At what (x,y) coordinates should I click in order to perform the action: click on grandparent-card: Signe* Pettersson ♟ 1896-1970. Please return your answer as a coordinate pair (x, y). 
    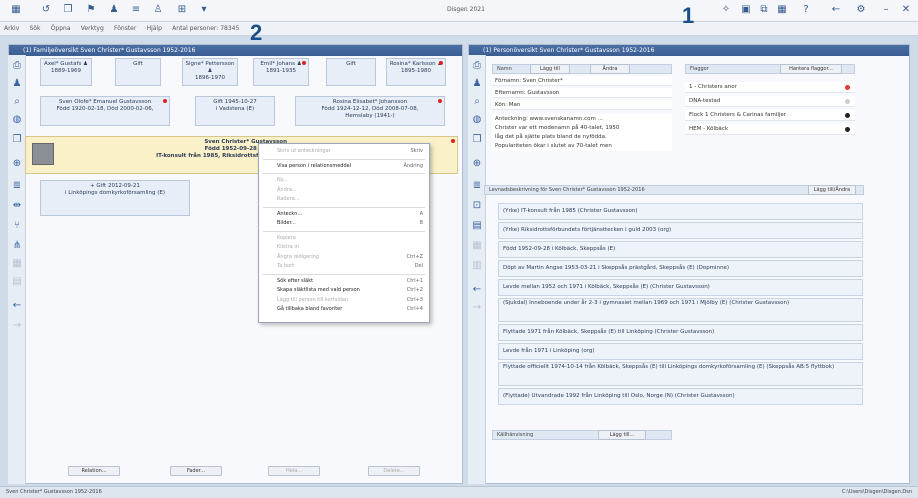
    Looking at the image, I should click on (210, 72).